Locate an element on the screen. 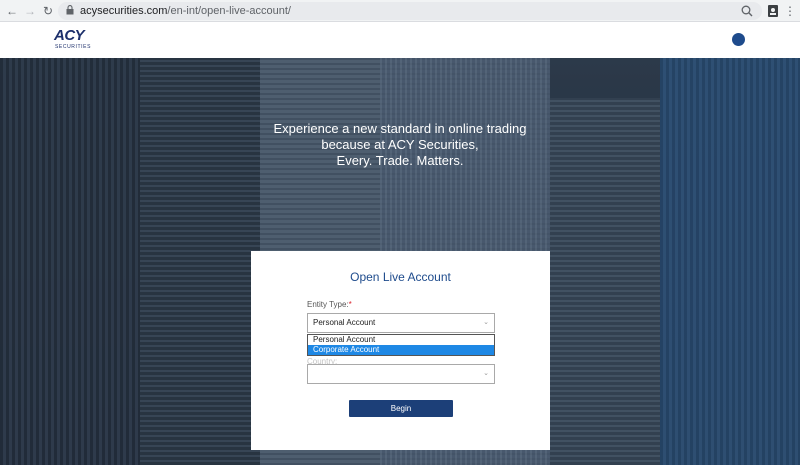  profile-icon is located at coordinates (773, 11).